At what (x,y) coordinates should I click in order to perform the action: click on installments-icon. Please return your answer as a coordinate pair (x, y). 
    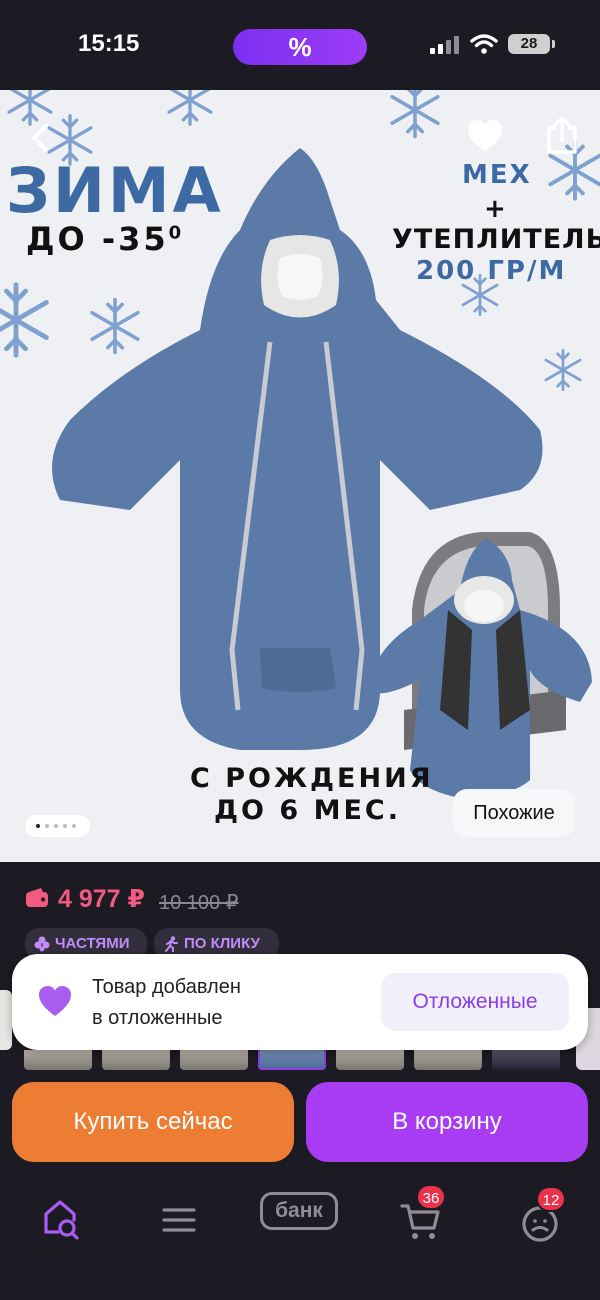
    Looking at the image, I should click on (42, 944).